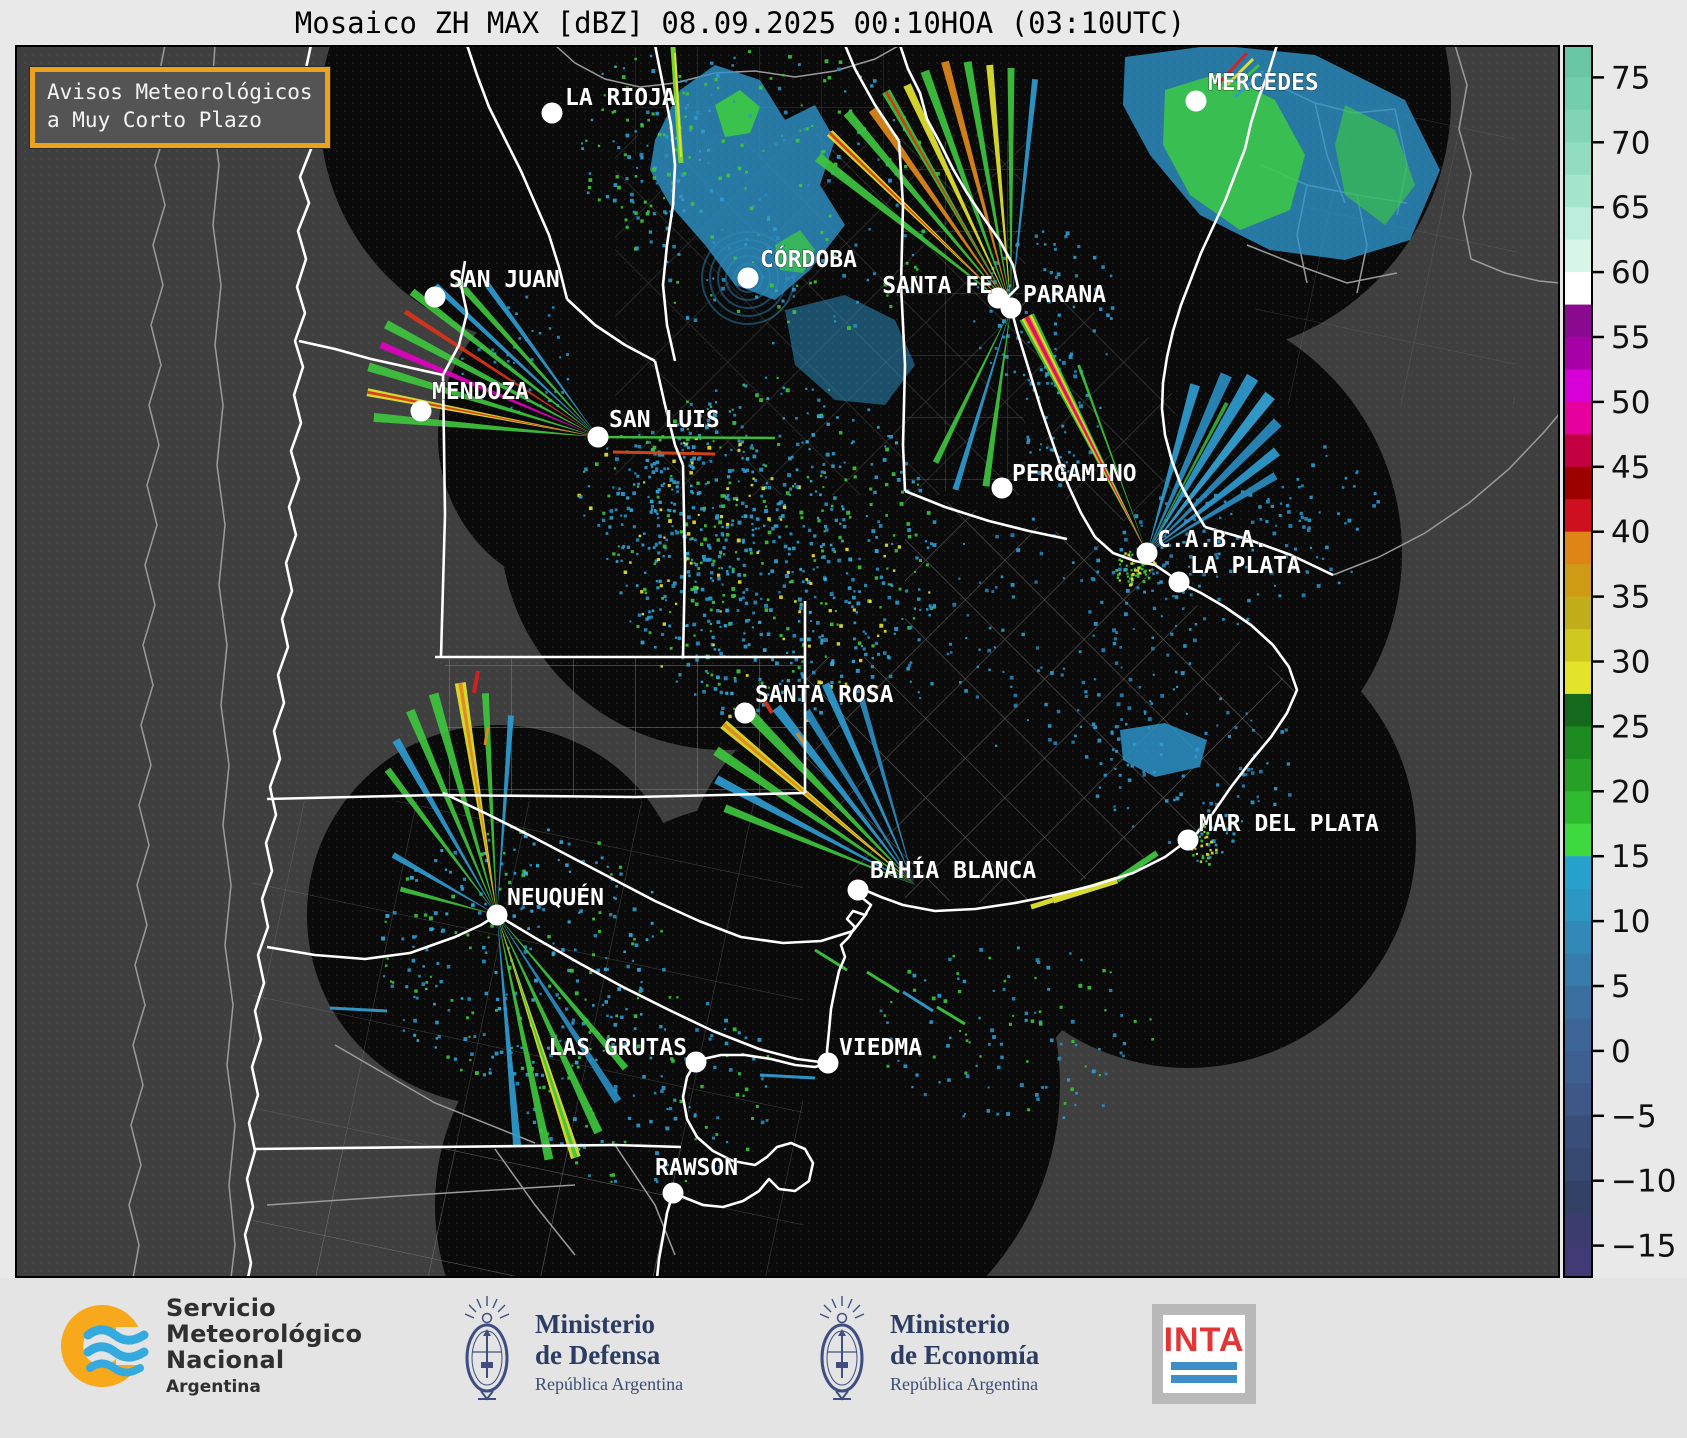  What do you see at coordinates (504, 280) in the screenshot?
I see `city-label: SAN JUAN` at bounding box center [504, 280].